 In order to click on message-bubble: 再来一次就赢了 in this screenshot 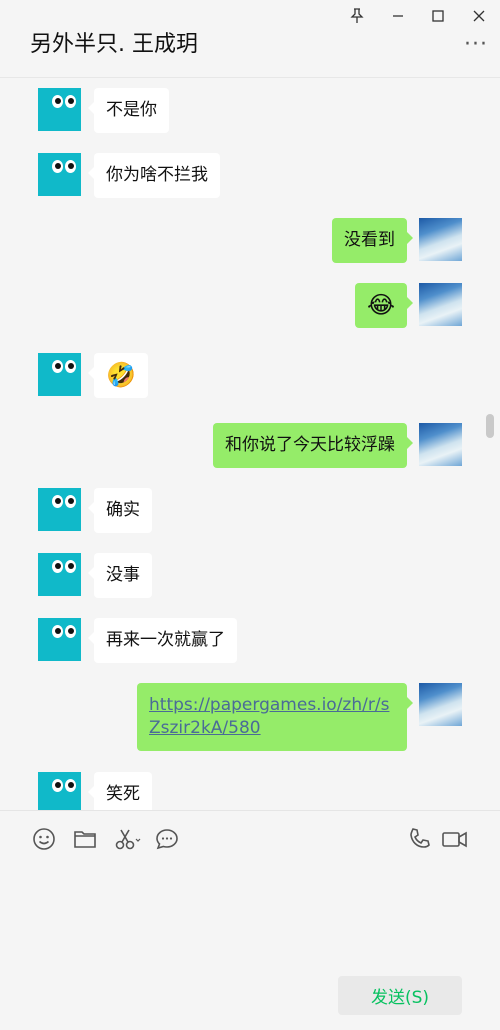, I will do `click(162, 640)`.